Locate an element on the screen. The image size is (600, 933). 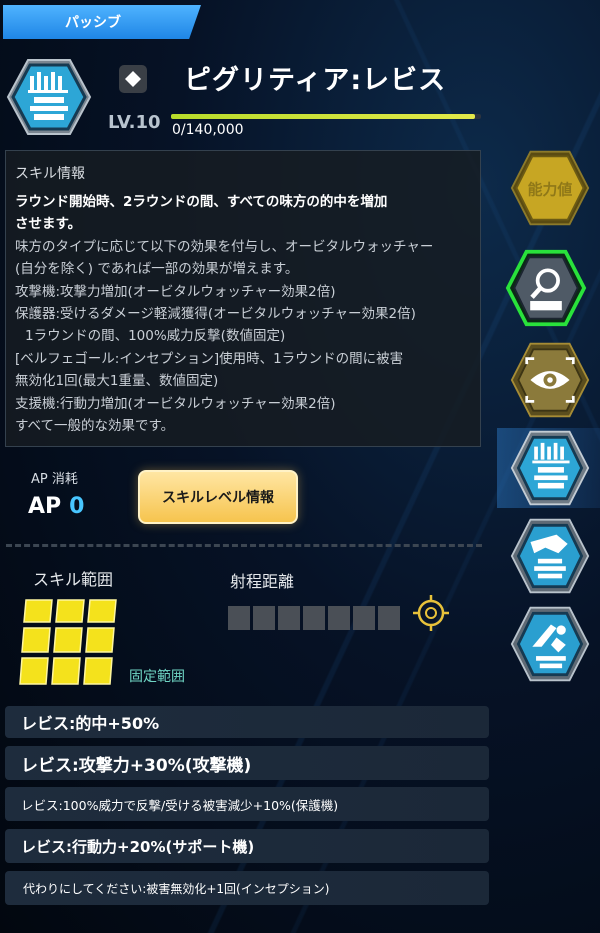
stats-label: 能力値 is located at coordinates (550, 190).